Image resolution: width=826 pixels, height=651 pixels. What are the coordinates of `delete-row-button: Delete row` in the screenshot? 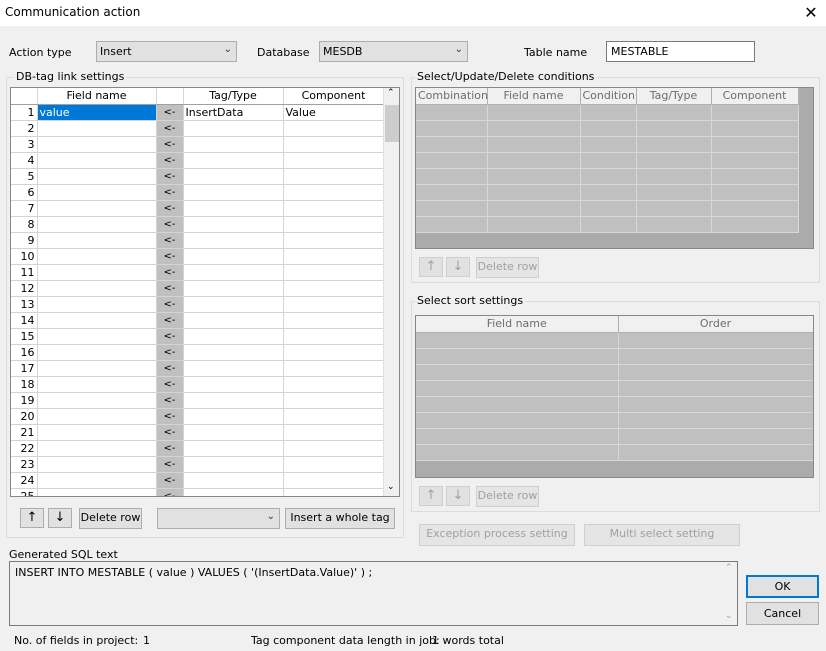 It's located at (110, 518).